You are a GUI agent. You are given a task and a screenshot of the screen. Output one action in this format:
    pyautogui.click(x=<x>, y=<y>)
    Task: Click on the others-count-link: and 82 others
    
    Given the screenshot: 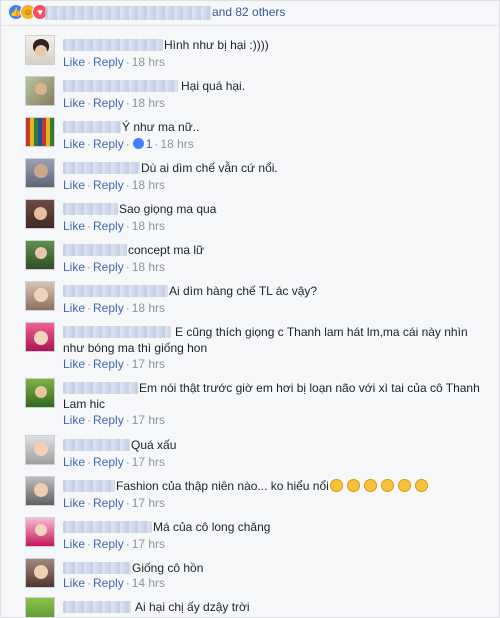 What is the action you would take?
    pyautogui.click(x=248, y=12)
    